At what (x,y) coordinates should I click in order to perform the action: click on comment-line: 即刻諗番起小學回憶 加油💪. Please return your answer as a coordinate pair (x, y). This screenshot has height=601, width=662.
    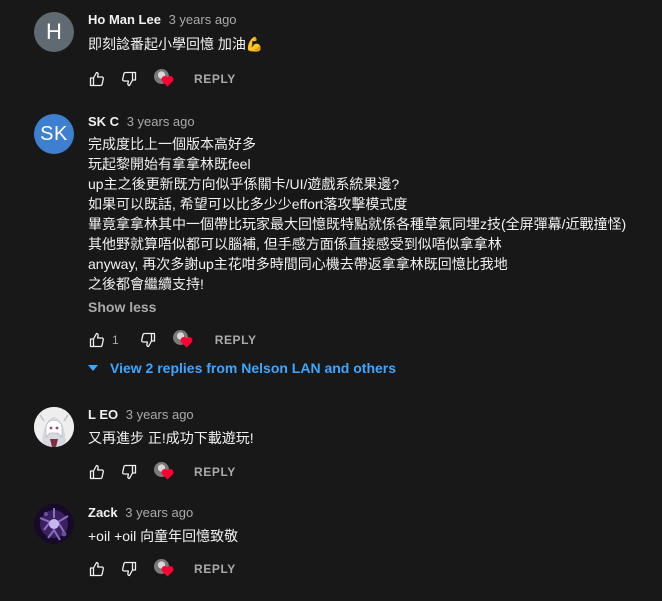
    Looking at the image, I should click on (176, 44).